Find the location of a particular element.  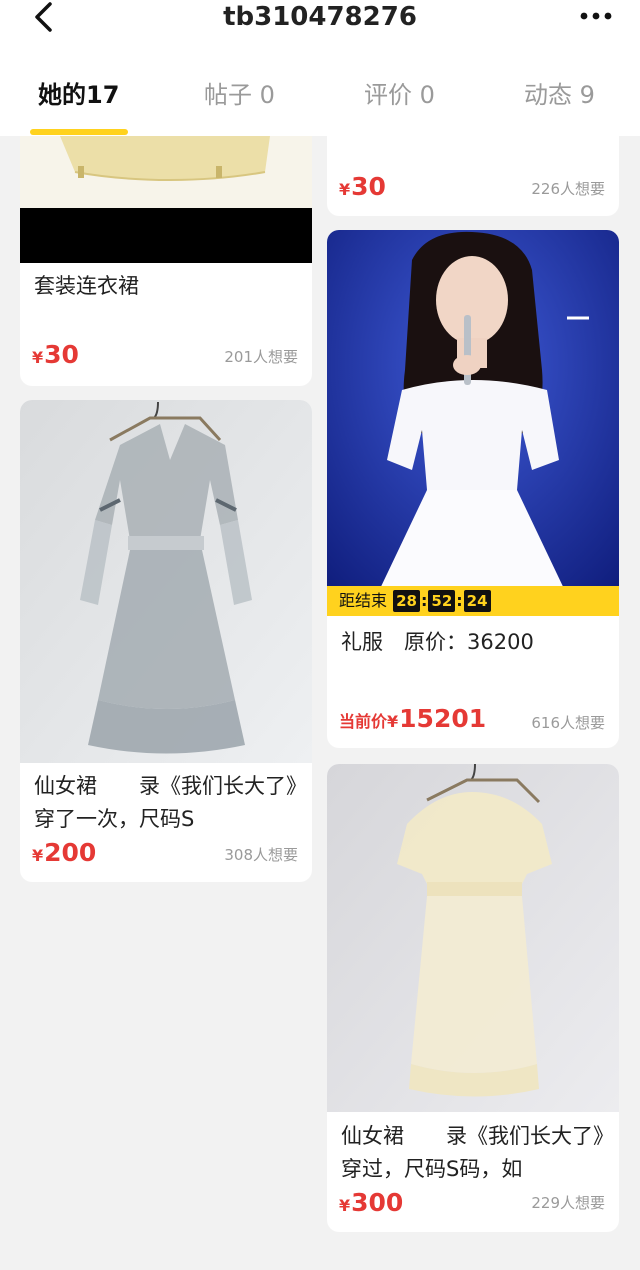

countdown-hours: 28 is located at coordinates (406, 601).